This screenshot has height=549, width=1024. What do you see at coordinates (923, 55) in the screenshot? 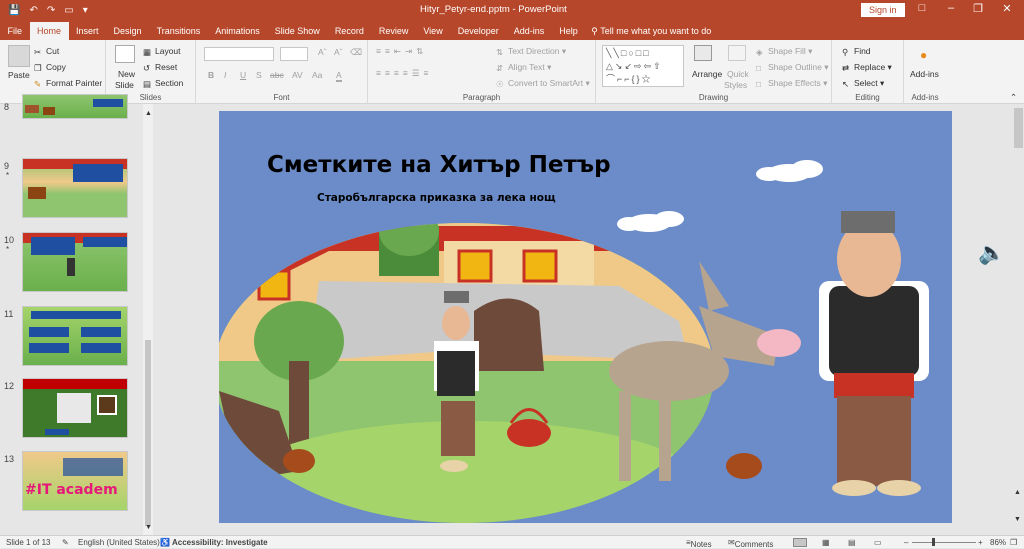
I see `addins-icon: ●` at bounding box center [923, 55].